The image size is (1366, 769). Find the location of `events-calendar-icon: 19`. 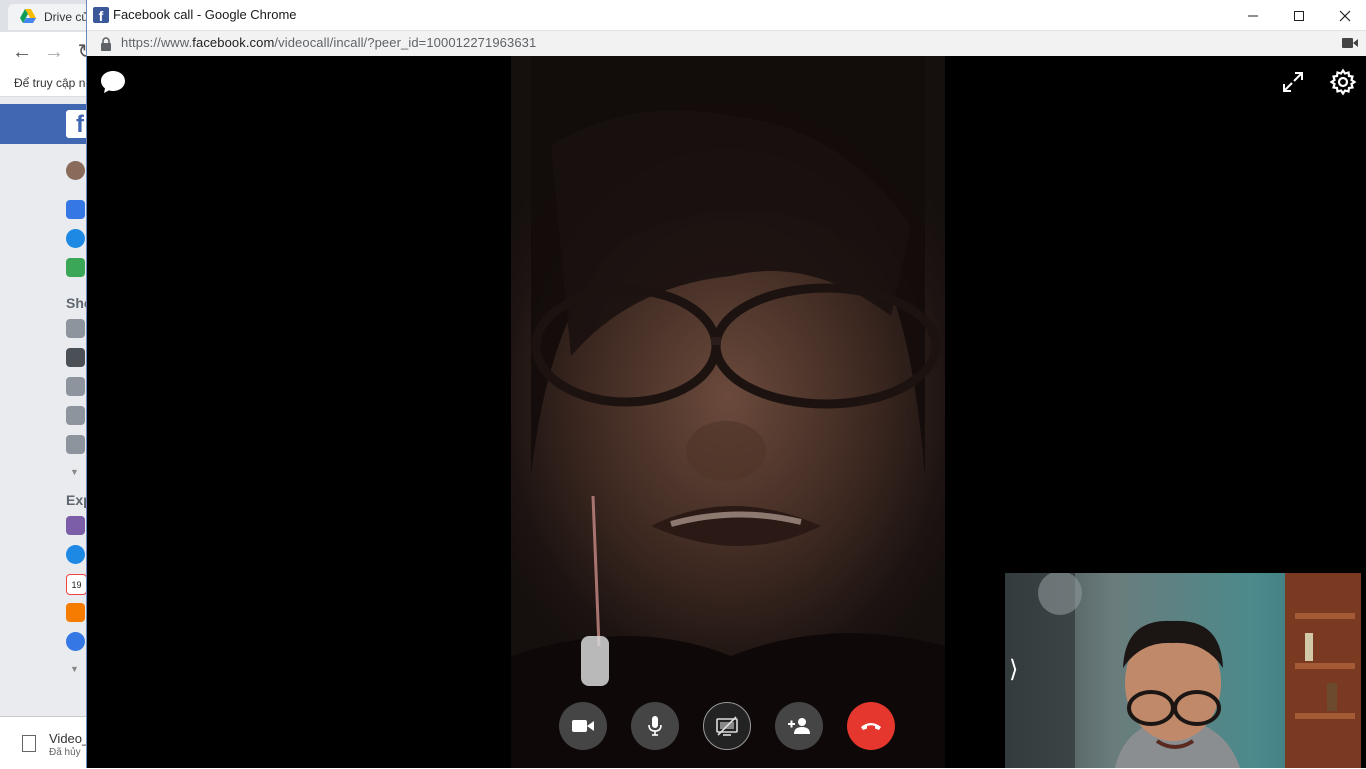

events-calendar-icon: 19 is located at coordinates (76, 584).